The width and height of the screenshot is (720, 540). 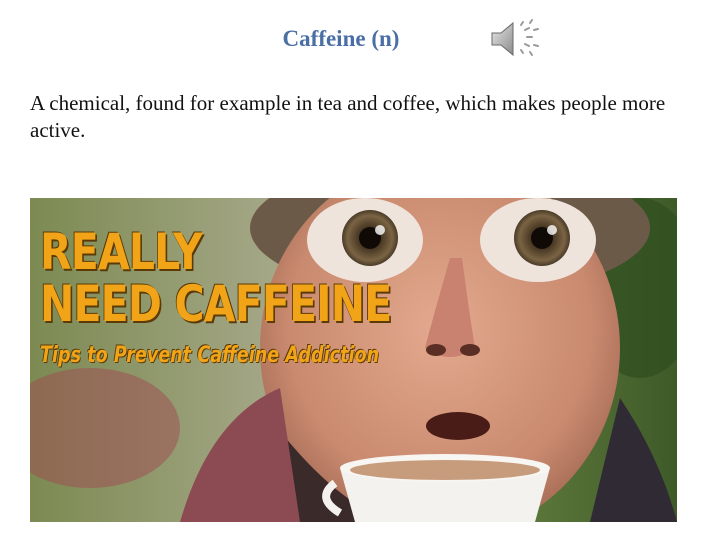 I want to click on headline-line-1: REALLY, so click(x=121, y=252).